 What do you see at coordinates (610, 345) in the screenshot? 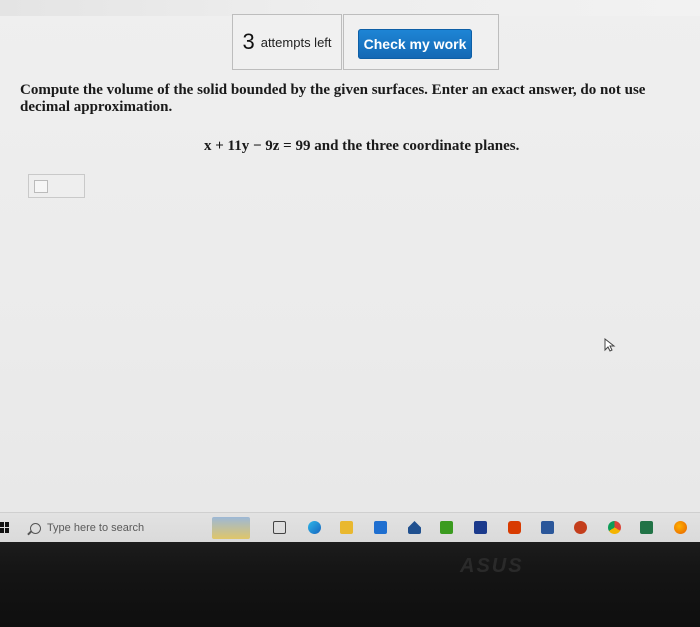
I see `mouse-cursor-icon` at bounding box center [610, 345].